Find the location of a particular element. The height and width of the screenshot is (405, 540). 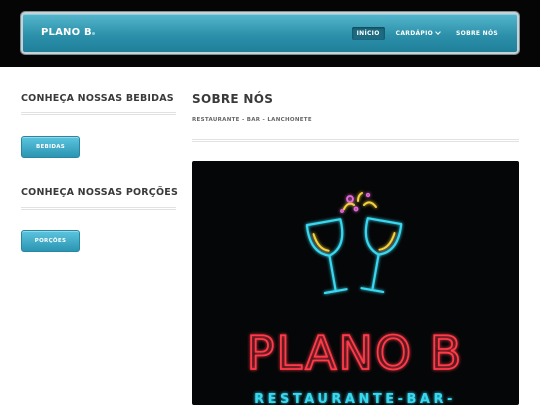

navbar: PLANO B INÍCIO CARDÁPIO SOBRE NÓS is located at coordinates (270, 33).